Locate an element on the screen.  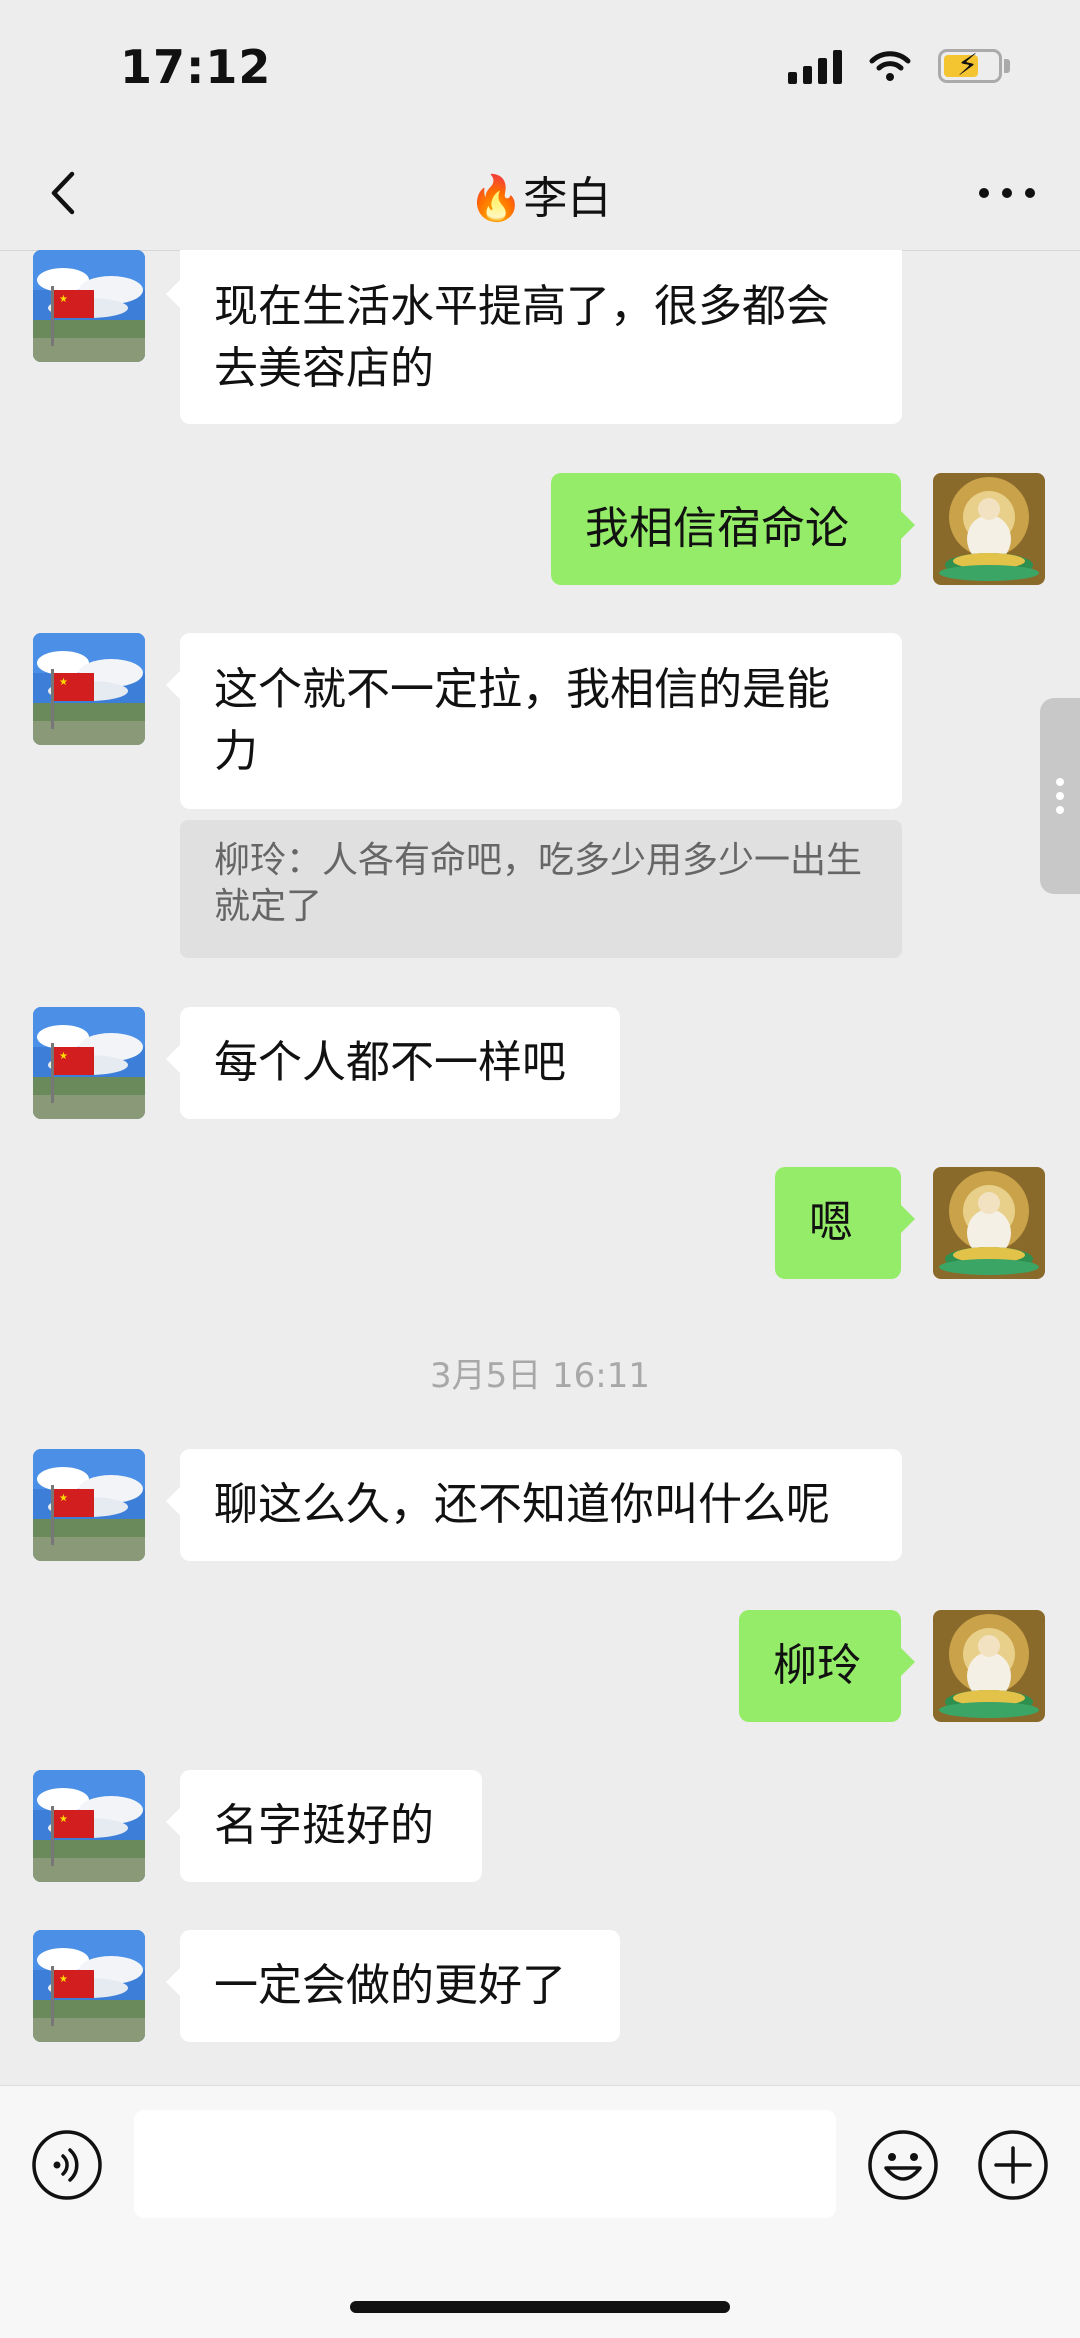
message-timestamp: 3月5日 16:11 is located at coordinates (540, 1376).